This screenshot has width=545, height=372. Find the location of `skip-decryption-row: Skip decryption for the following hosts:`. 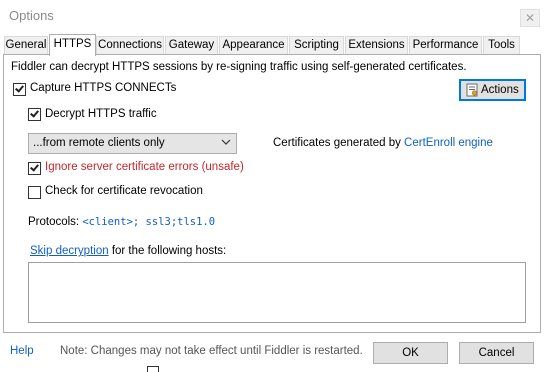

skip-decryption-row: Skip decryption for the following hosts: is located at coordinates (128, 251).